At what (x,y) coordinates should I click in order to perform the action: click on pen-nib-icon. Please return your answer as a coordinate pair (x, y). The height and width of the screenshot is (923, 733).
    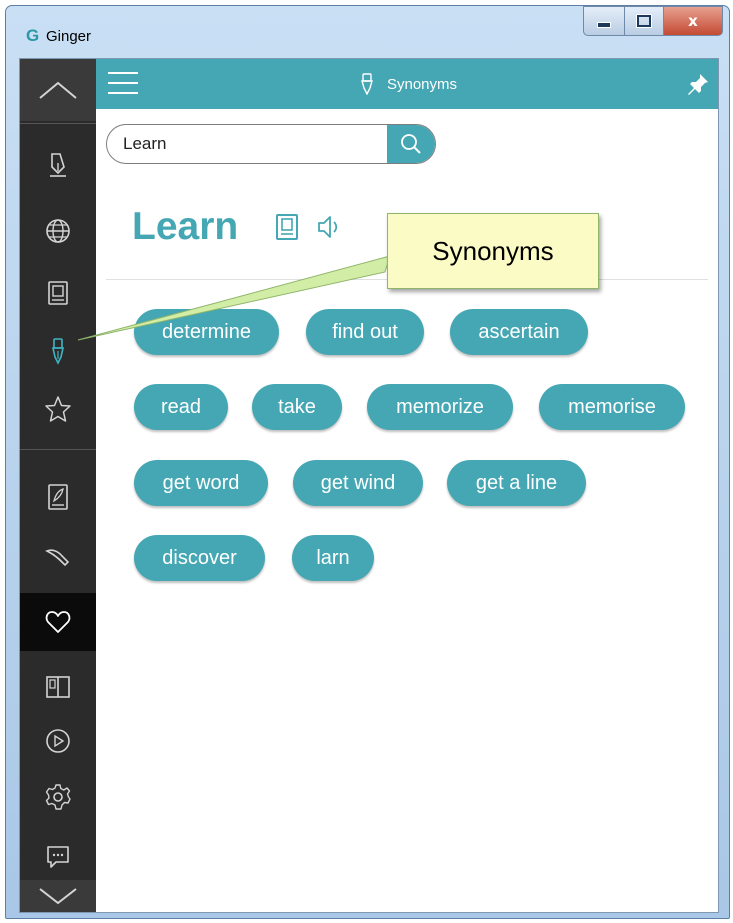
    Looking at the image, I should click on (58, 165).